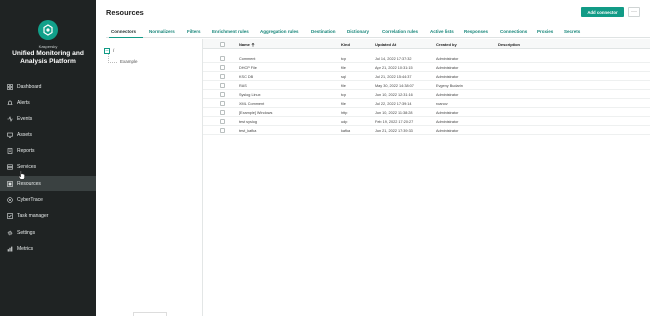 The width and height of the screenshot is (650, 316). What do you see at coordinates (222, 44) in the screenshot?
I see `select-all-checkbox` at bounding box center [222, 44].